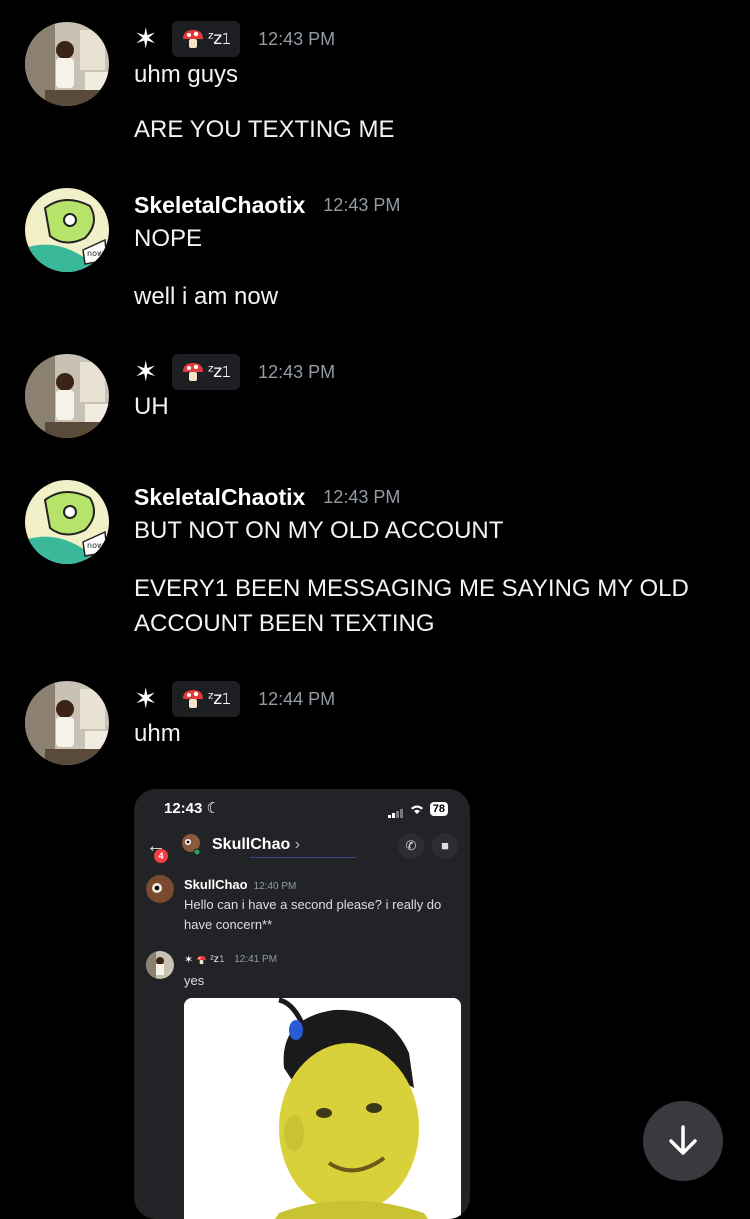 This screenshot has height=1219, width=750. I want to click on notification-badge: 4, so click(161, 856).